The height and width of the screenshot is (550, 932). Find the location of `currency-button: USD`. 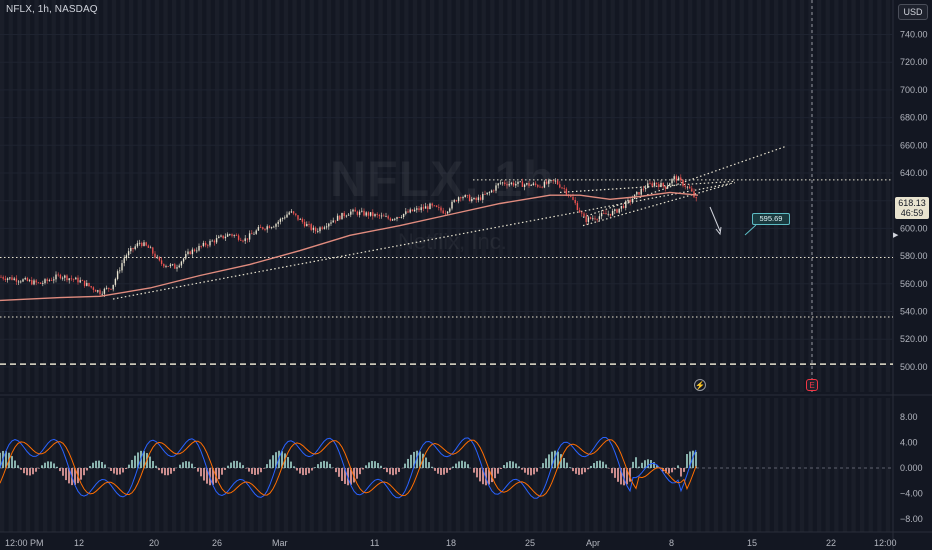

currency-button: USD is located at coordinates (913, 12).